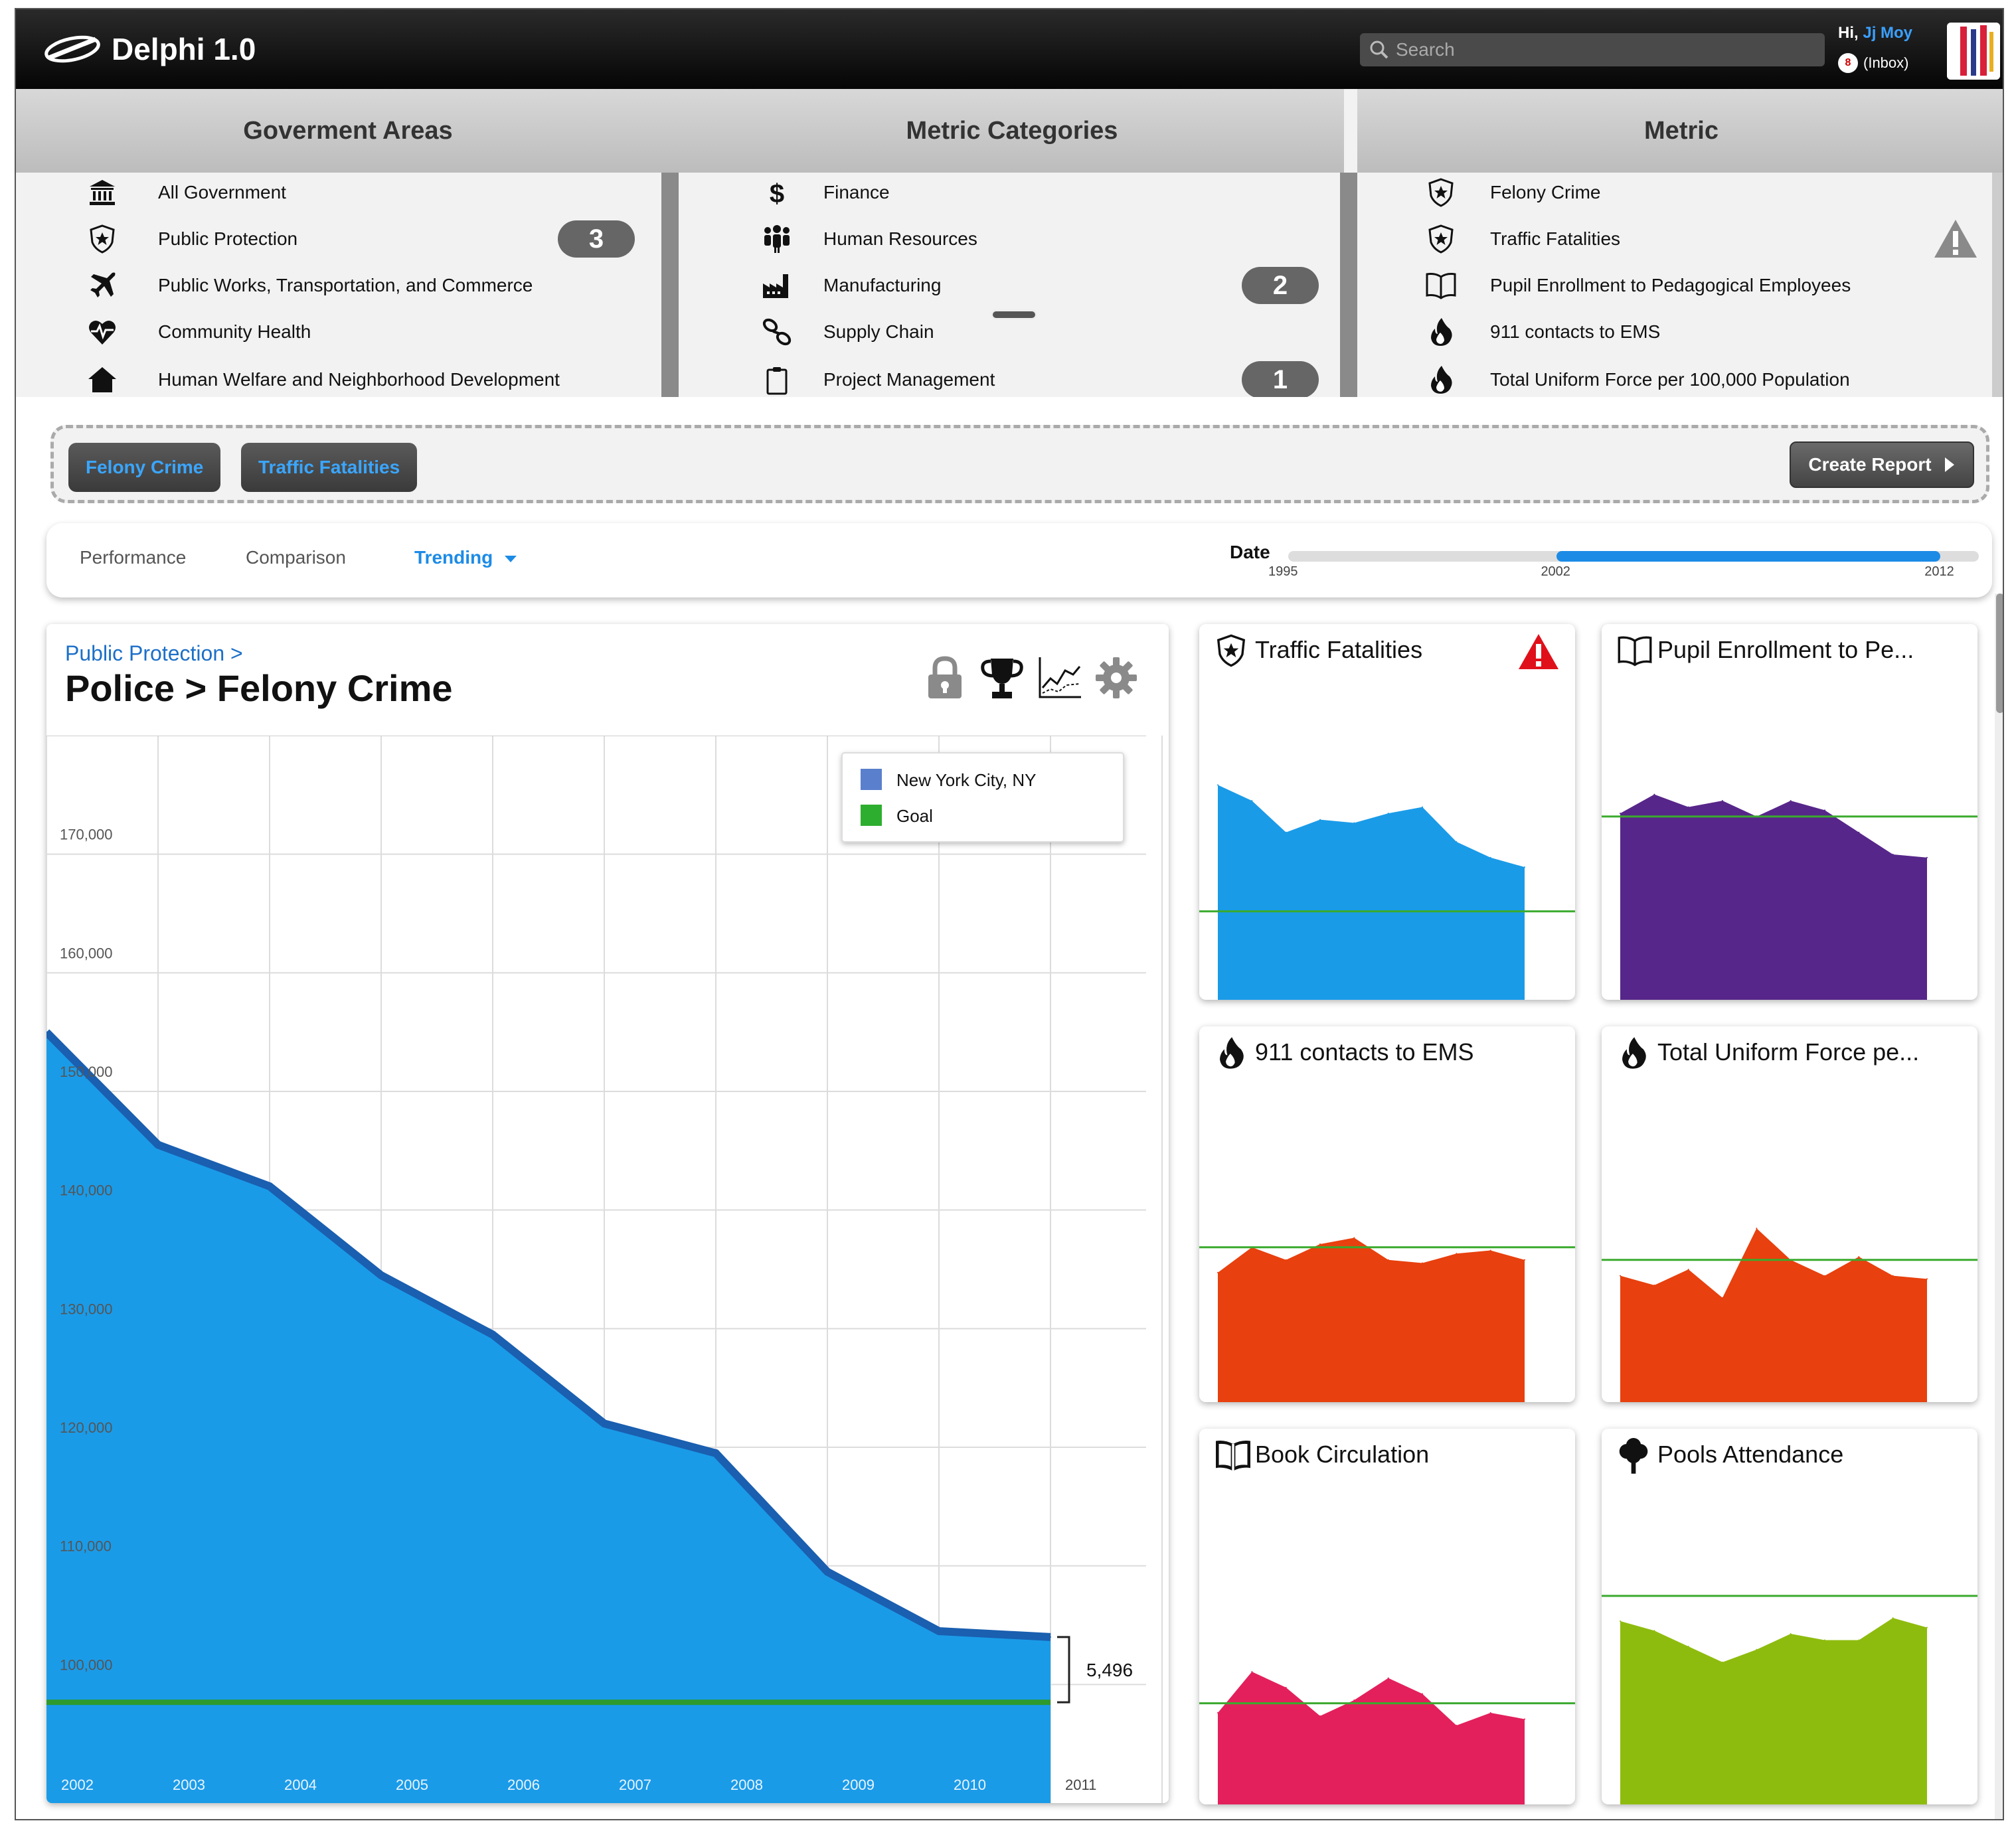  I want to click on pupil-enrollment-sparkline, so click(1790, 897).